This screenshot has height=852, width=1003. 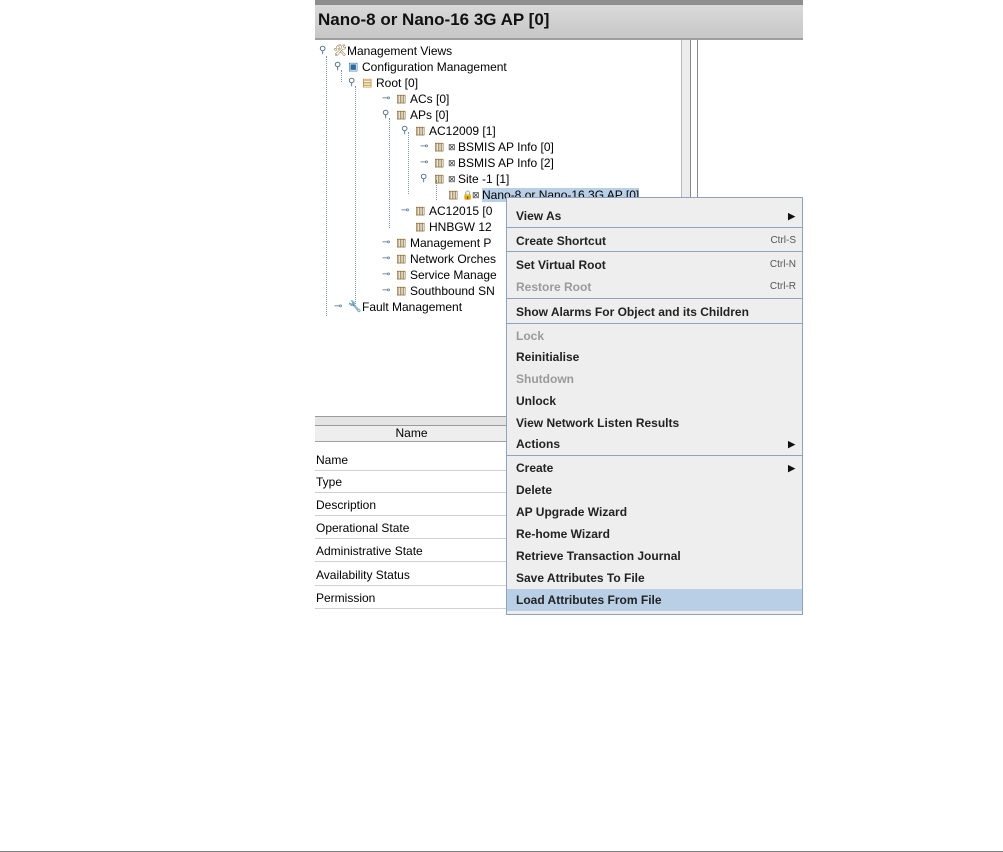 What do you see at coordinates (367, 83) in the screenshot?
I see `folder-icon: ▤` at bounding box center [367, 83].